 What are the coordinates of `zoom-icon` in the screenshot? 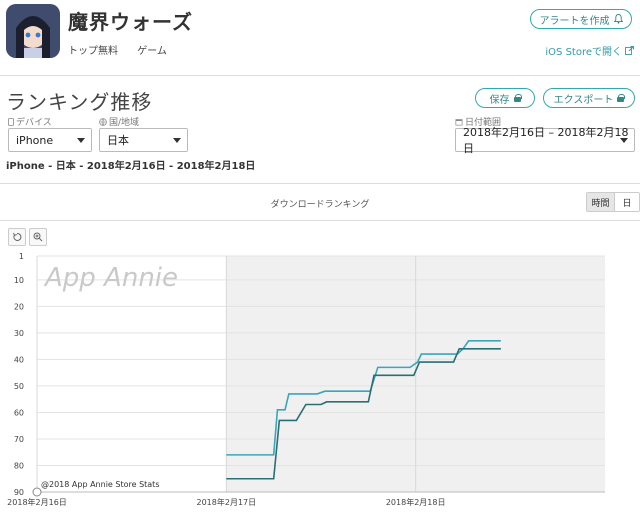 It's located at (38, 237).